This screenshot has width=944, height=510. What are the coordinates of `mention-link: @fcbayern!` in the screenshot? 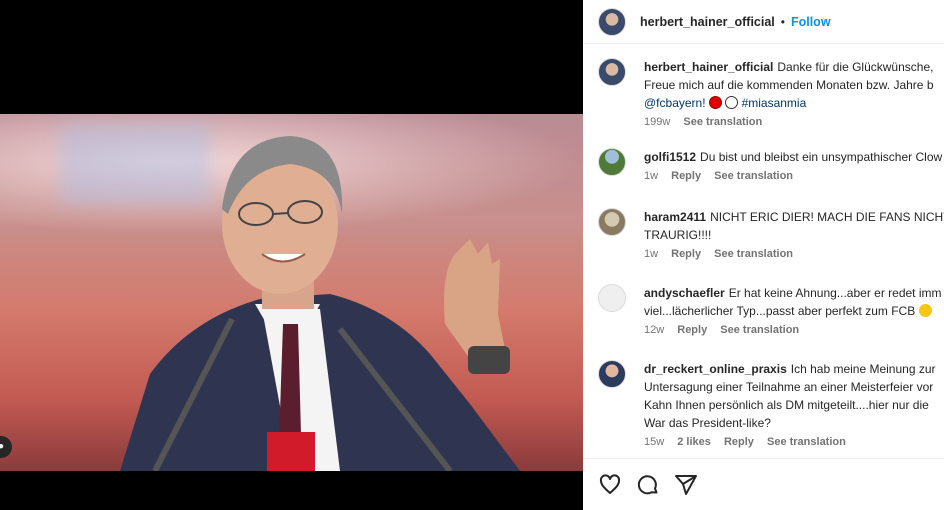 It's located at (675, 103).